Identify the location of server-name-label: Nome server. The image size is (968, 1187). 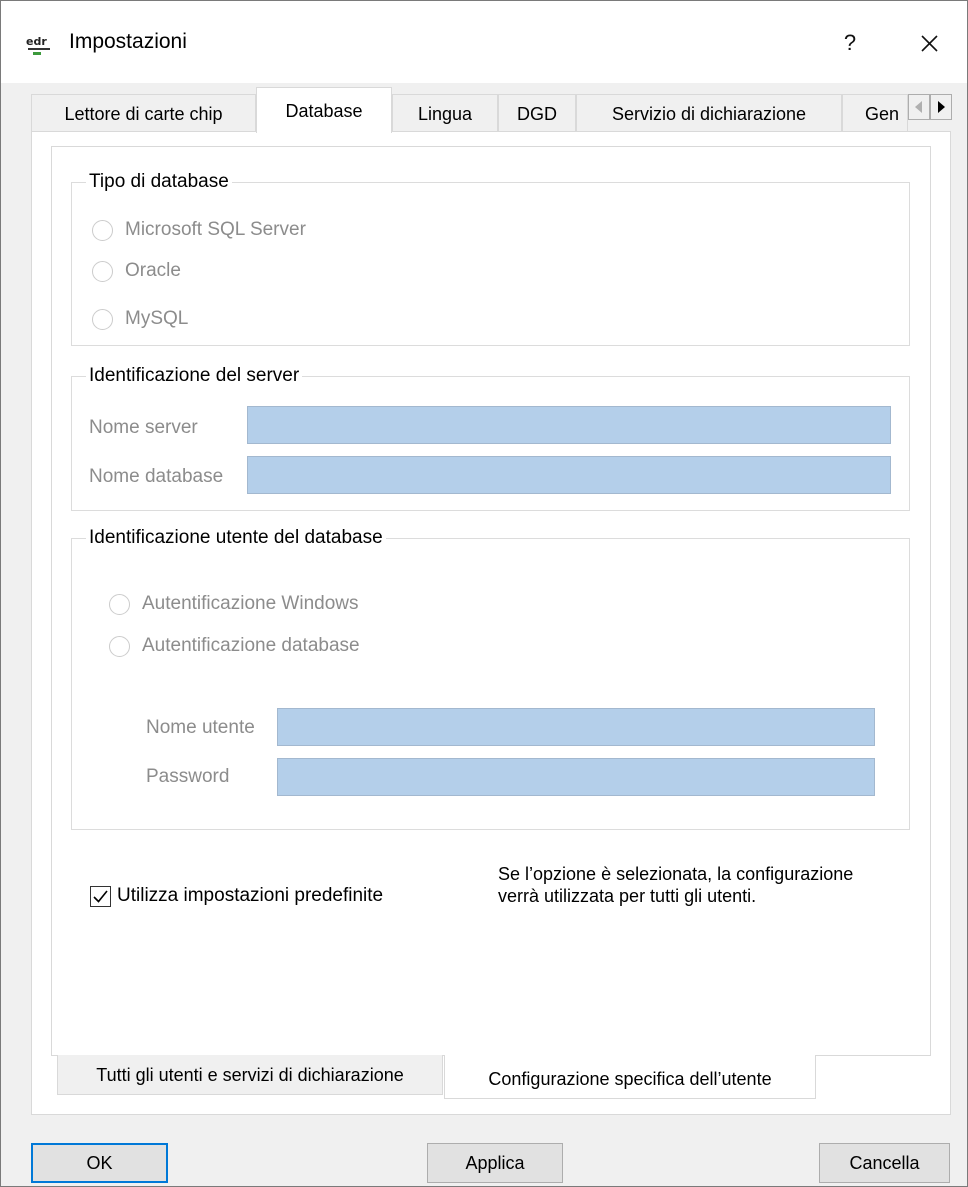
(143, 427).